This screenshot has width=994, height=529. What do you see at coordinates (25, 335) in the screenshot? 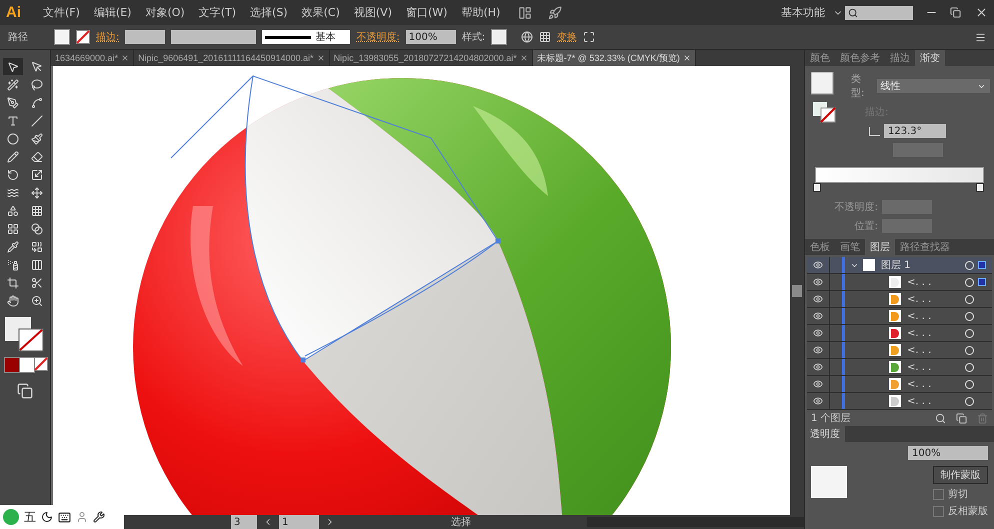
I see `fill-stroke-swatches-icon` at bounding box center [25, 335].